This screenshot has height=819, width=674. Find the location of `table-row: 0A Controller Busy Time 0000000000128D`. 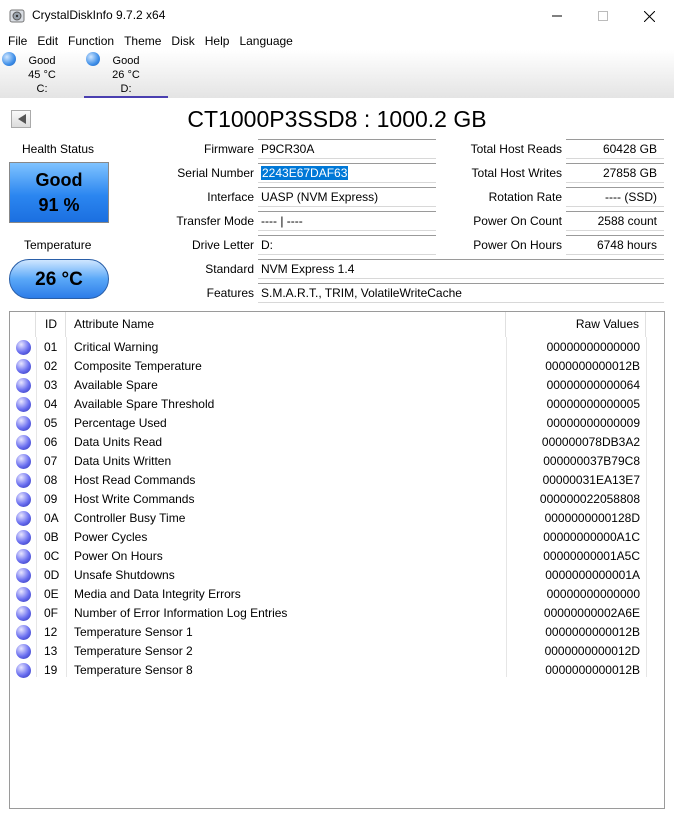

table-row: 0A Controller Busy Time 0000000000128D is located at coordinates (328, 518).